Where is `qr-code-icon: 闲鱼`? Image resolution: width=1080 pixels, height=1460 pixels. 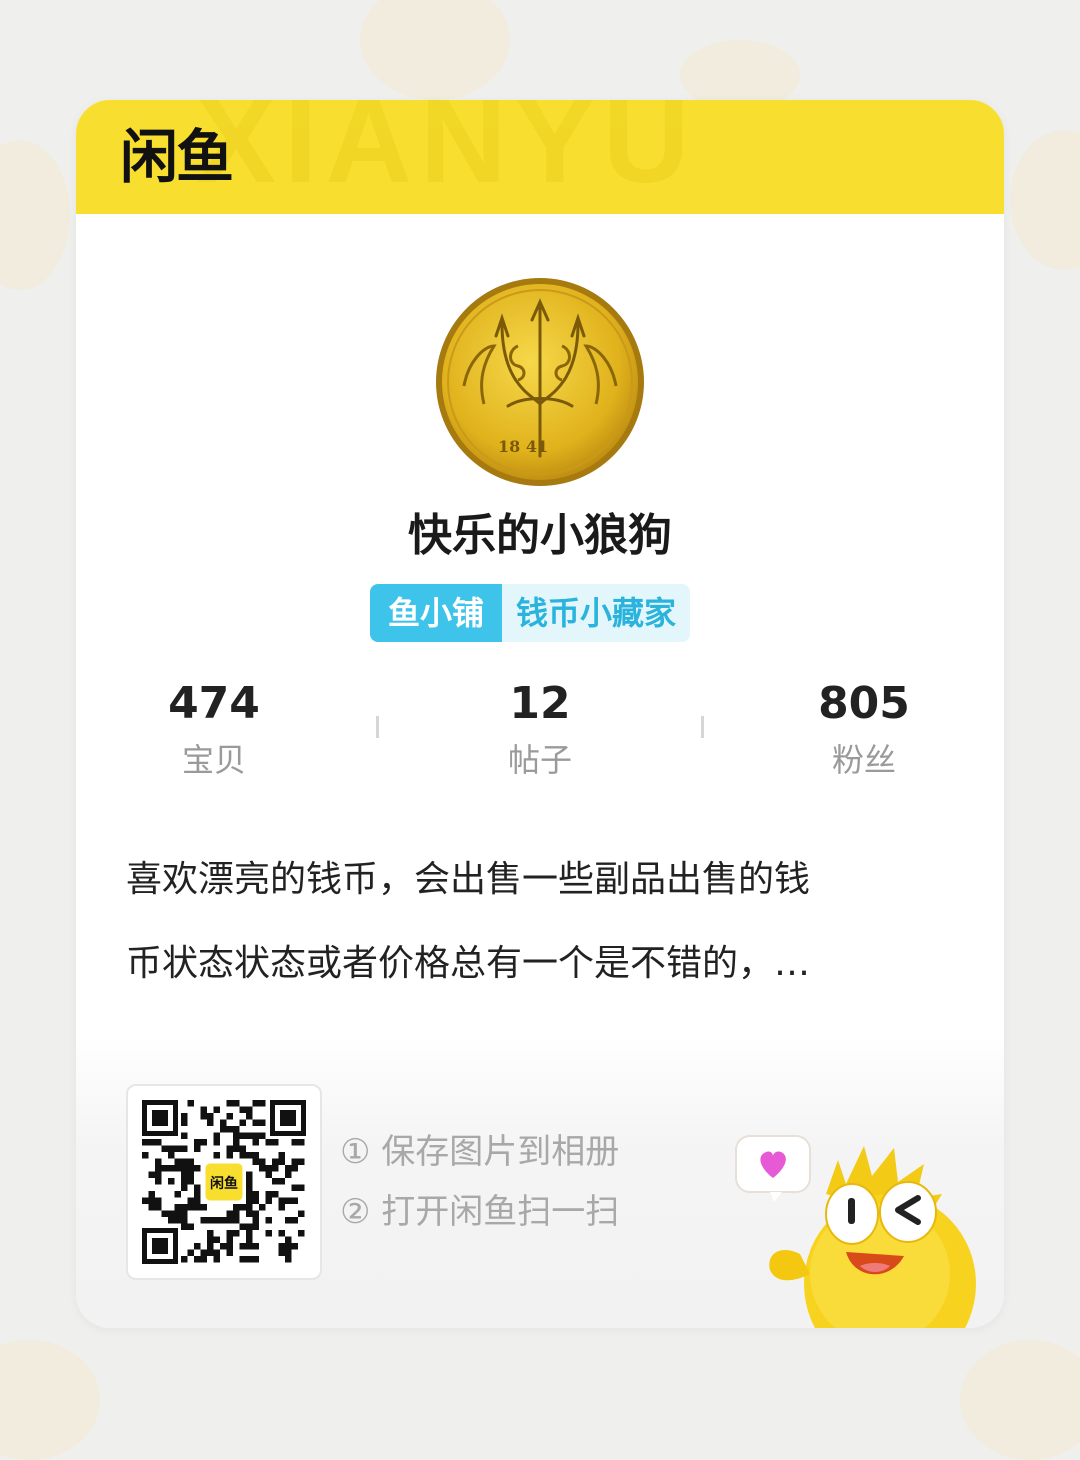
qr-code-icon: 闲鱼 is located at coordinates (224, 1182).